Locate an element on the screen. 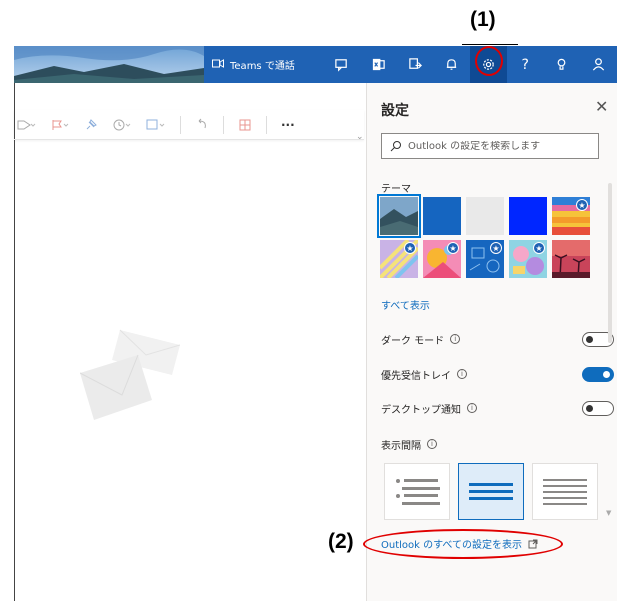 This screenshot has height=601, width=617. flag-icon is located at coordinates (60, 125).